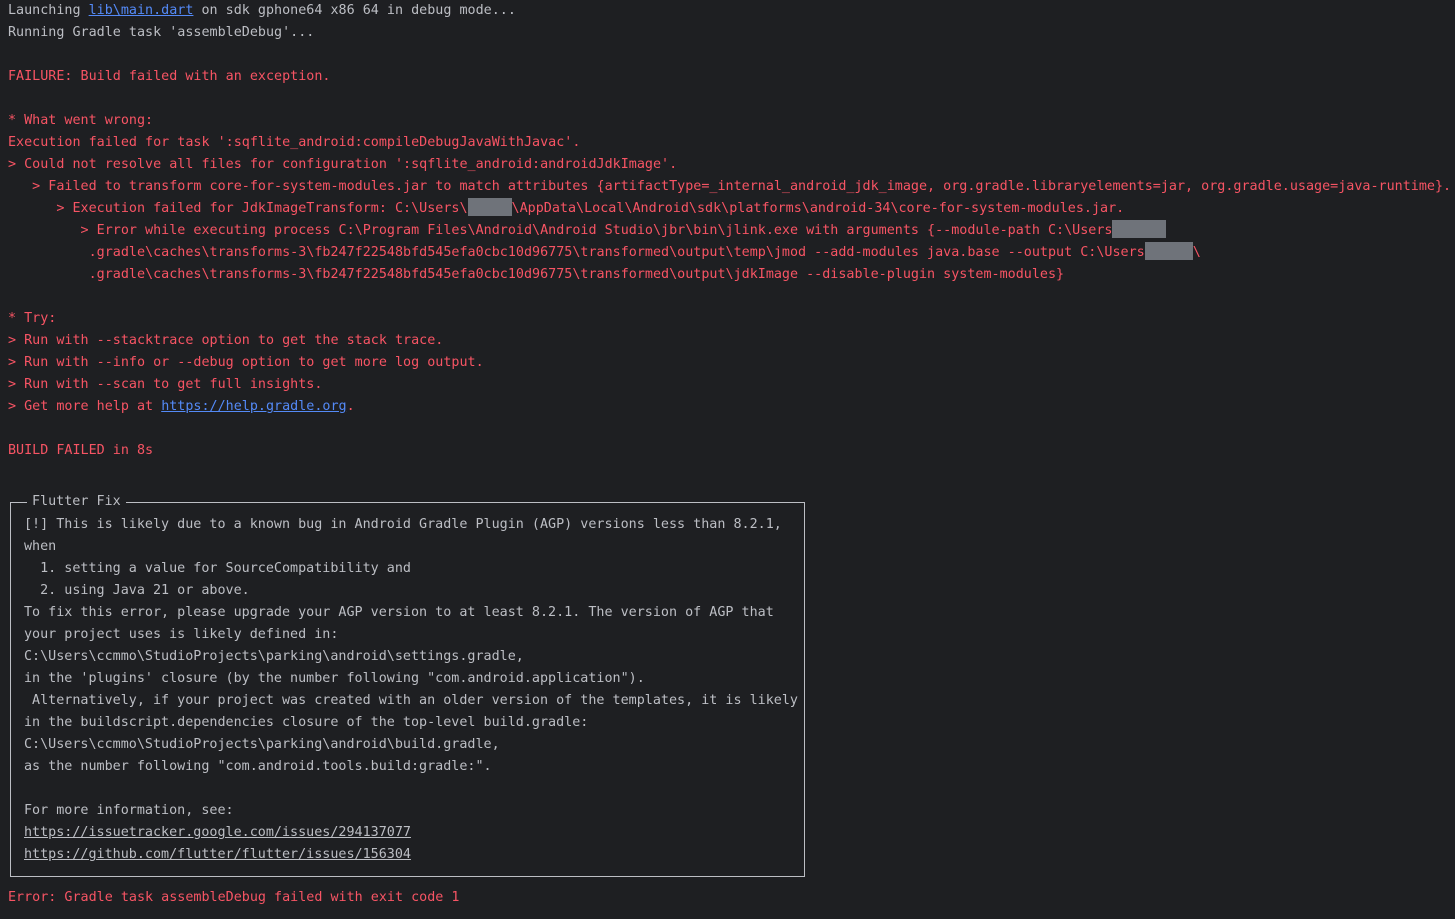 This screenshot has width=1455, height=919. Describe the element at coordinates (81, 450) in the screenshot. I see `build-failed-line: BUILD FAILED in 8s` at that location.